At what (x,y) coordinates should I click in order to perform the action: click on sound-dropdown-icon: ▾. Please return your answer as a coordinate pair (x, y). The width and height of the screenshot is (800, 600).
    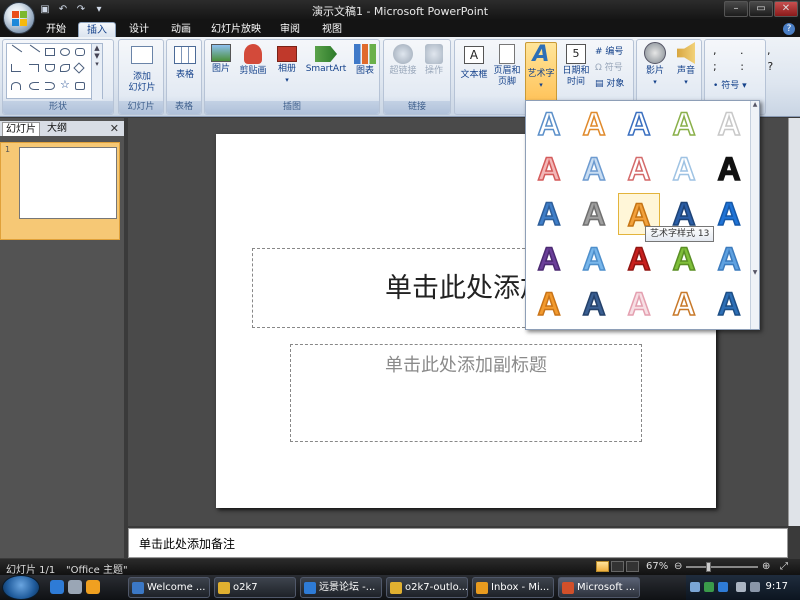
    Looking at the image, I should click on (686, 82).